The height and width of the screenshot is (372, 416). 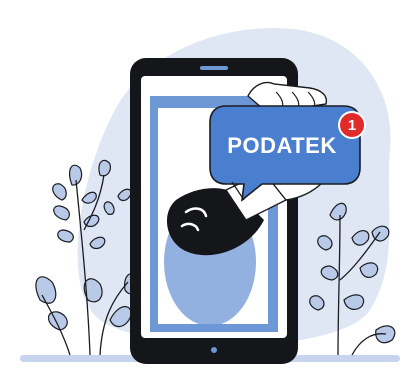 I want to click on notification-badge-count: 1, so click(x=352, y=125).